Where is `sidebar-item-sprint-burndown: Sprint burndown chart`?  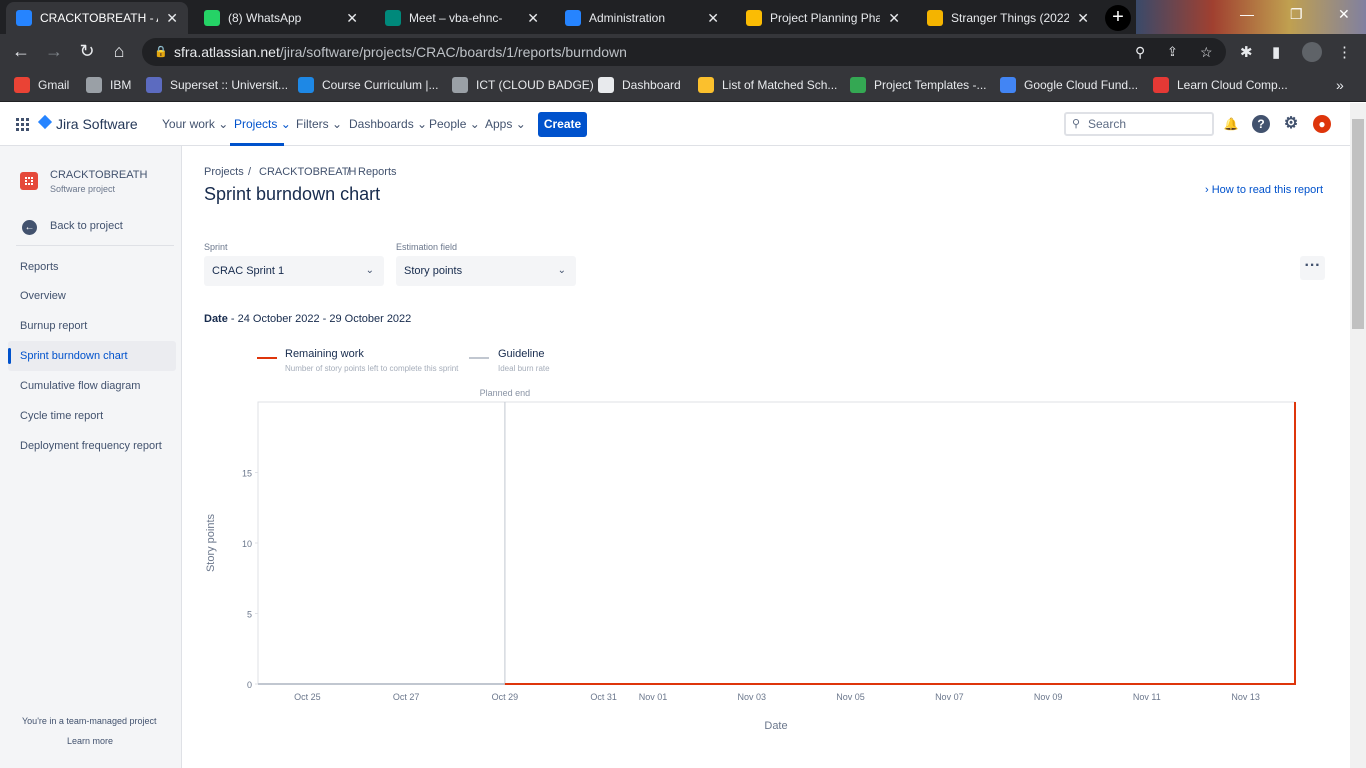 sidebar-item-sprint-burndown: Sprint burndown chart is located at coordinates (92, 356).